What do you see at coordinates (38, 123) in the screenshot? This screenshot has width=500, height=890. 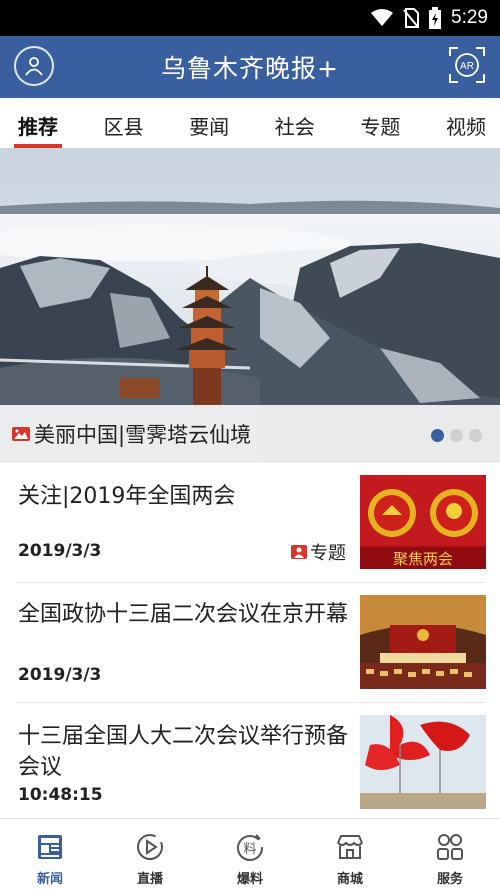 I see `tab-recommend: 推荐` at bounding box center [38, 123].